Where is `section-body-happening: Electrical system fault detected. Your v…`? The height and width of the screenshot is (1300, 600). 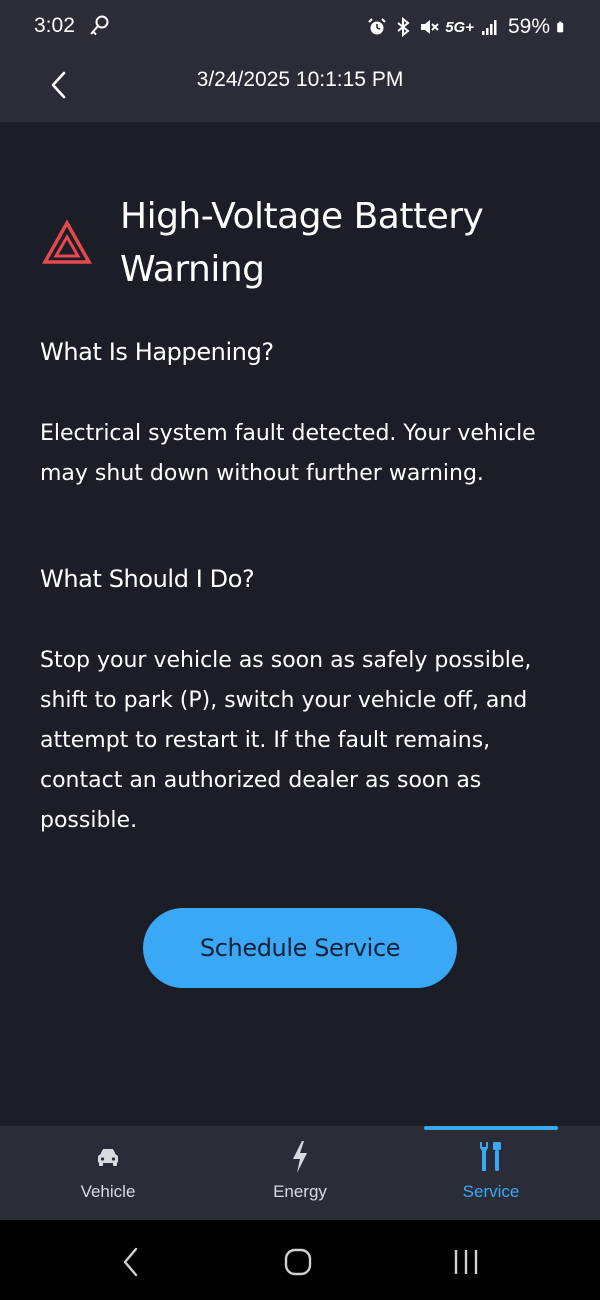
section-body-happening: Electrical system fault detected. Your v… is located at coordinates (288, 453).